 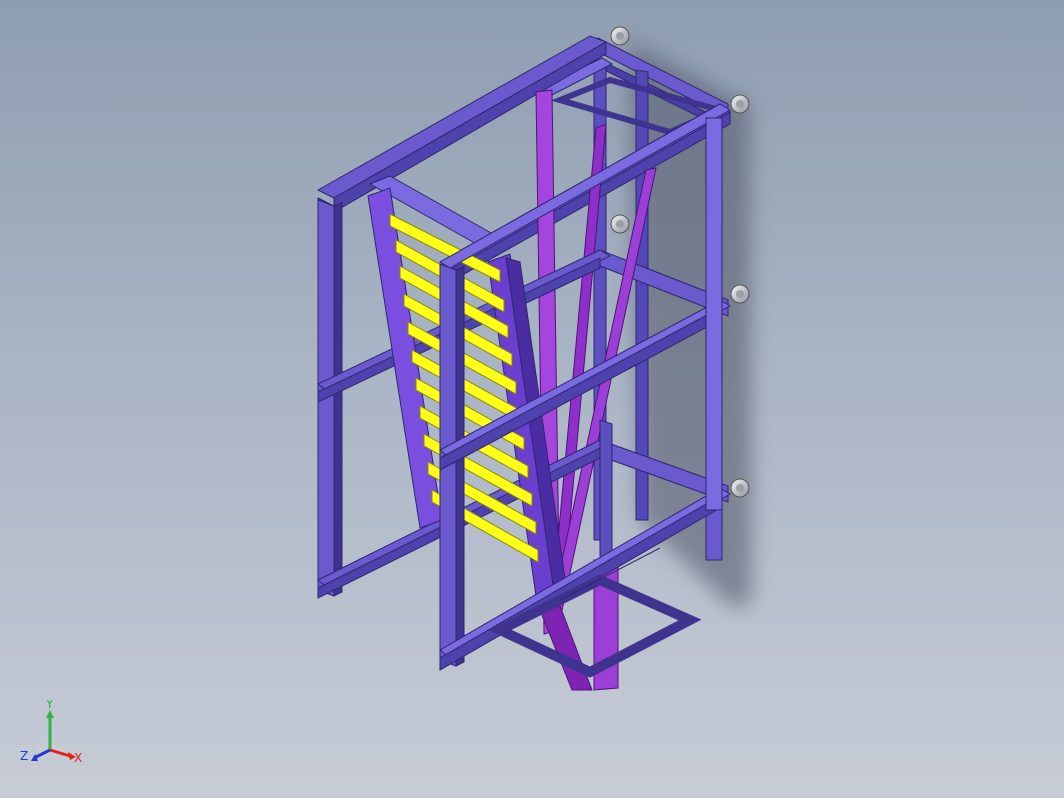 I want to click on y-axis-label: Y, so click(x=49, y=705).